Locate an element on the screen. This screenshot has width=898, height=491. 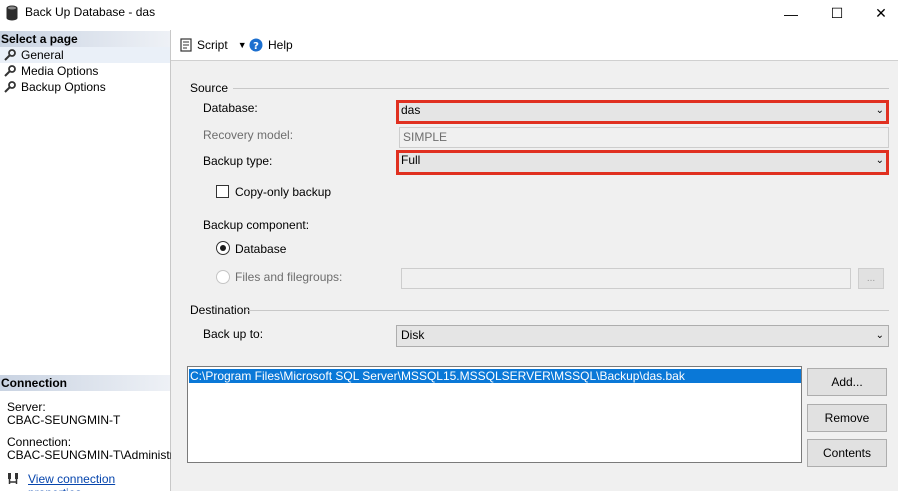
help-label: Help is located at coordinates (280, 45).